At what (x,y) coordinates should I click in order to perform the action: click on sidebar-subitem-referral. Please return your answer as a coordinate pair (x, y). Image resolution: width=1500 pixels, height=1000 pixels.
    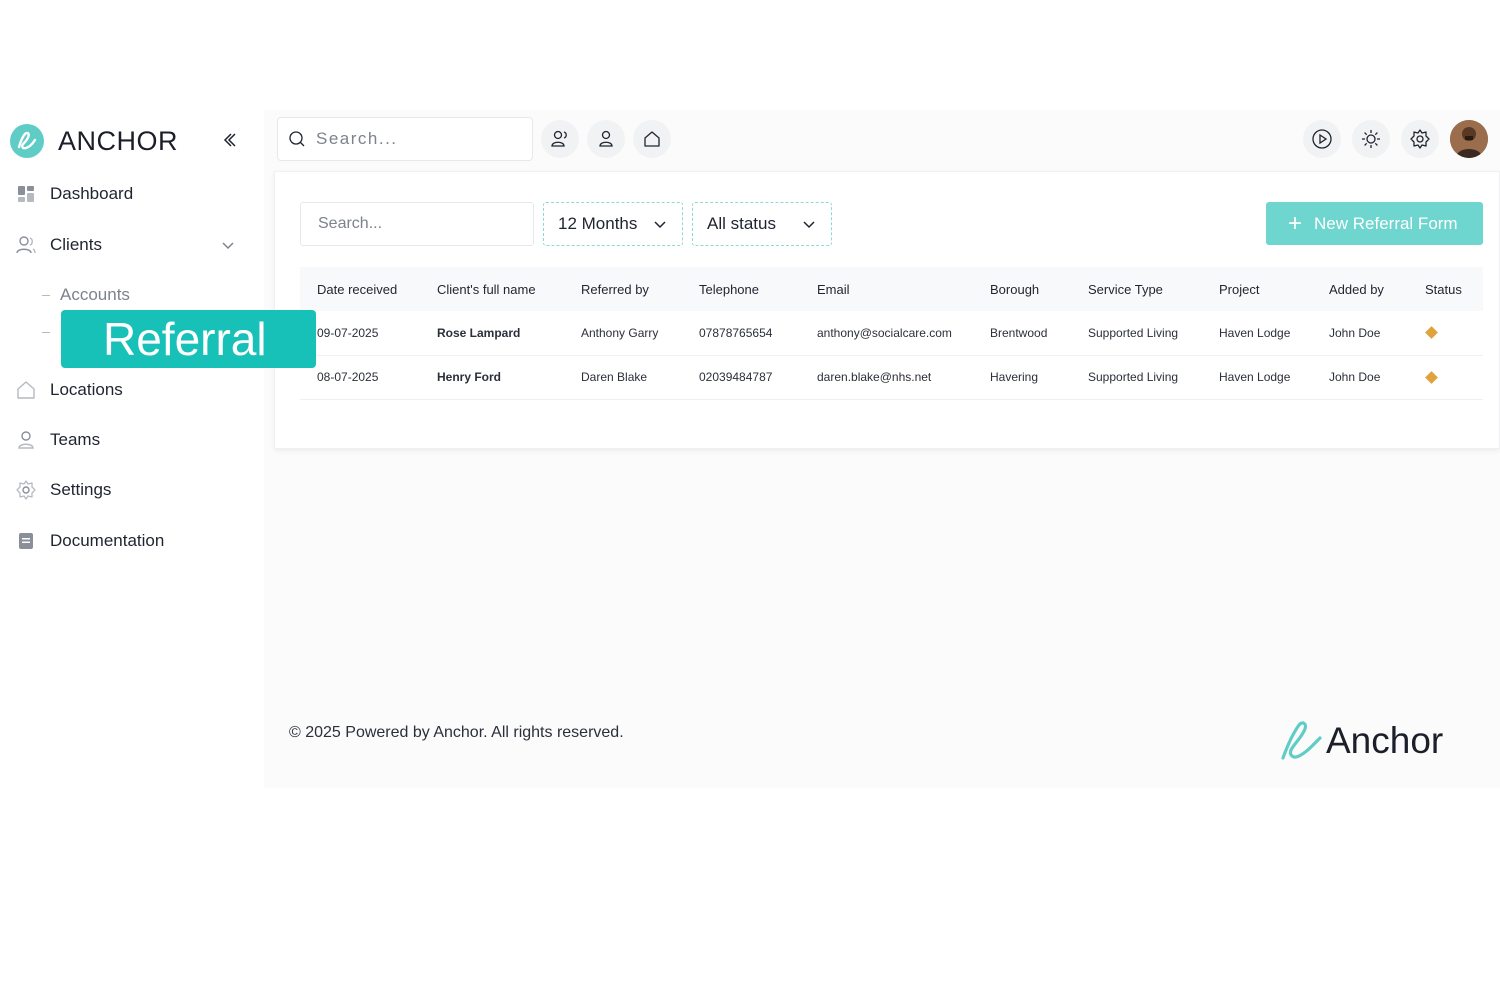
    Looking at the image, I should click on (51, 332).